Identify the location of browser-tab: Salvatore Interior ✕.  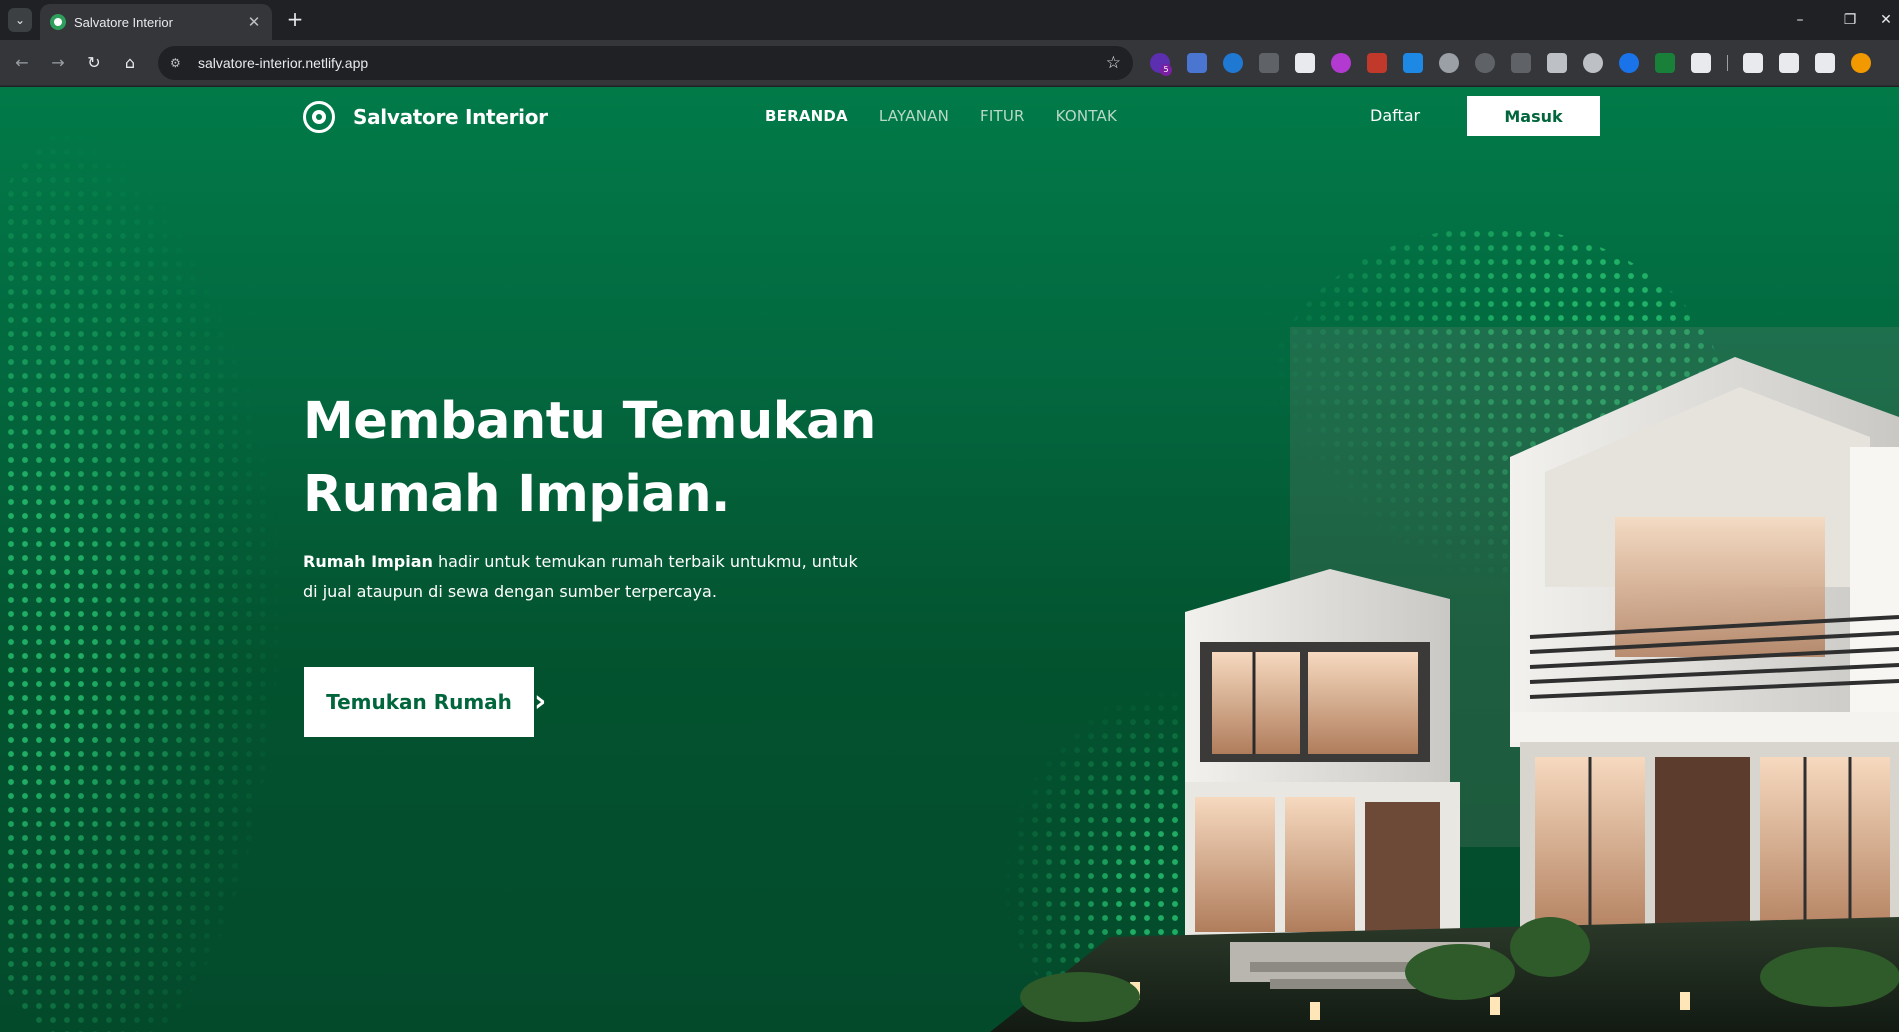
(156, 22).